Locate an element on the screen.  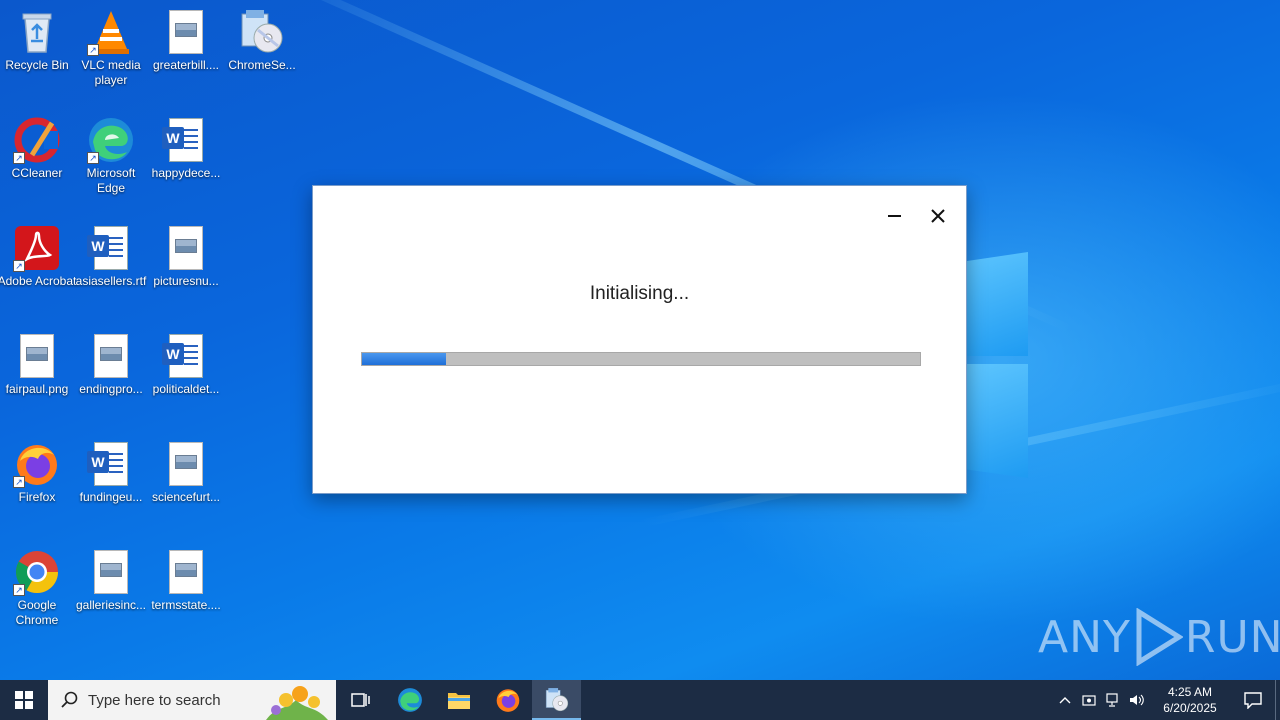
network-button is located at coordinates (1113, 700).